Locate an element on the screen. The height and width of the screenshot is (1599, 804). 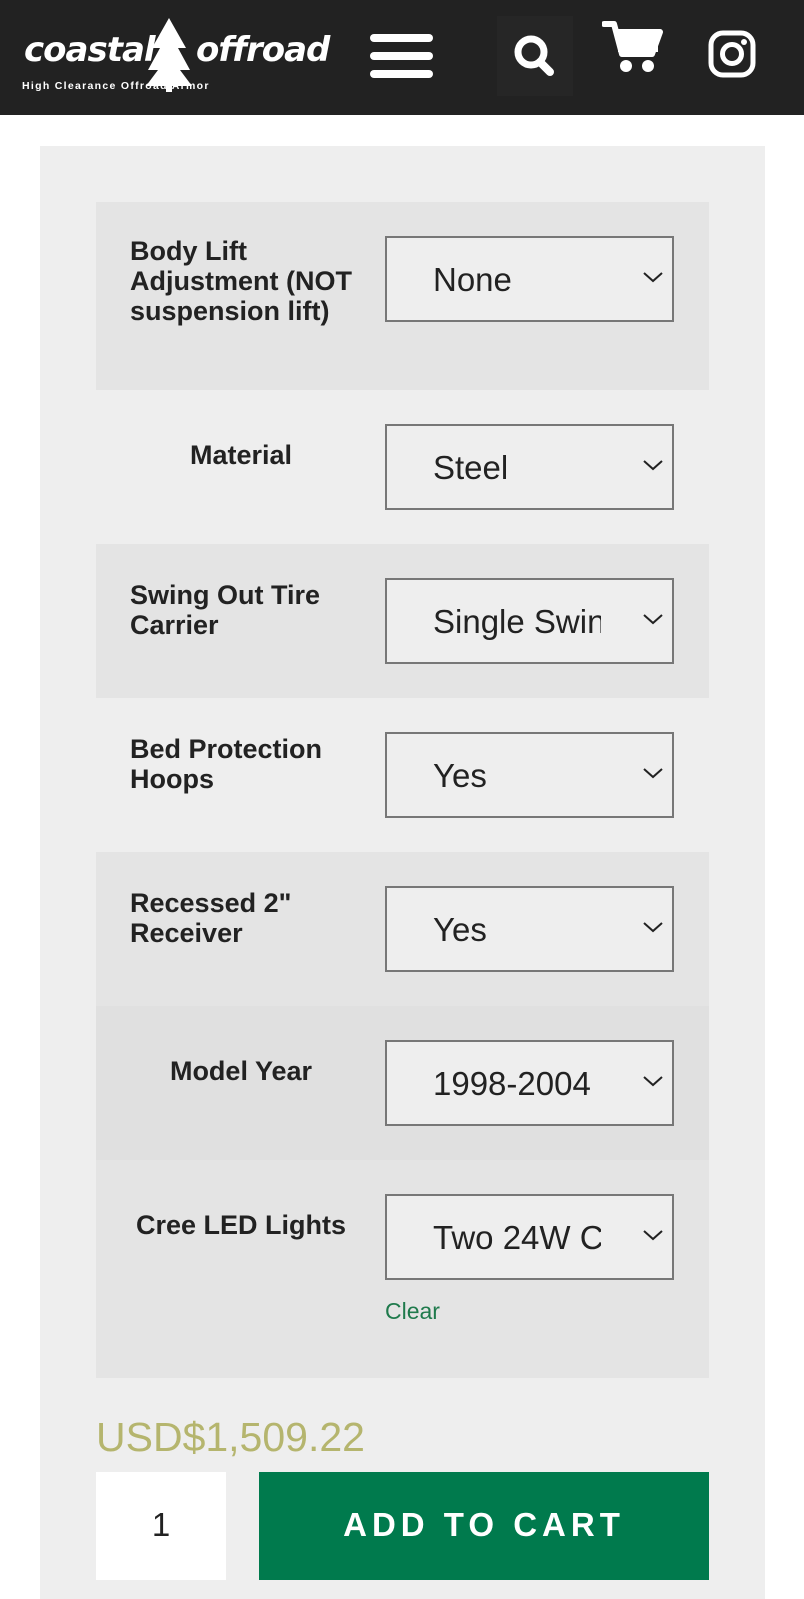
instagram-icon is located at coordinates (732, 54).